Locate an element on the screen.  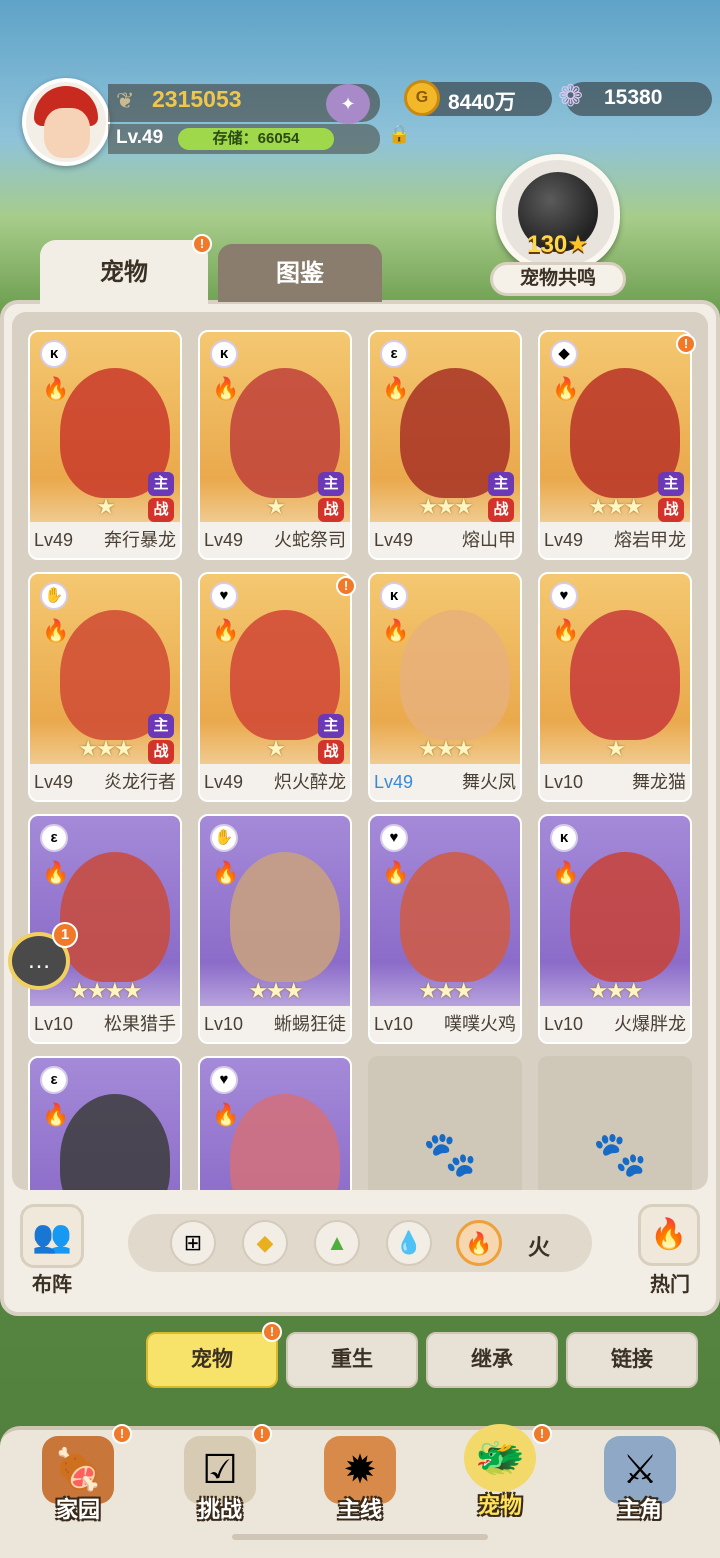
subtab-pets: 宠物 is located at coordinates (212, 1360).